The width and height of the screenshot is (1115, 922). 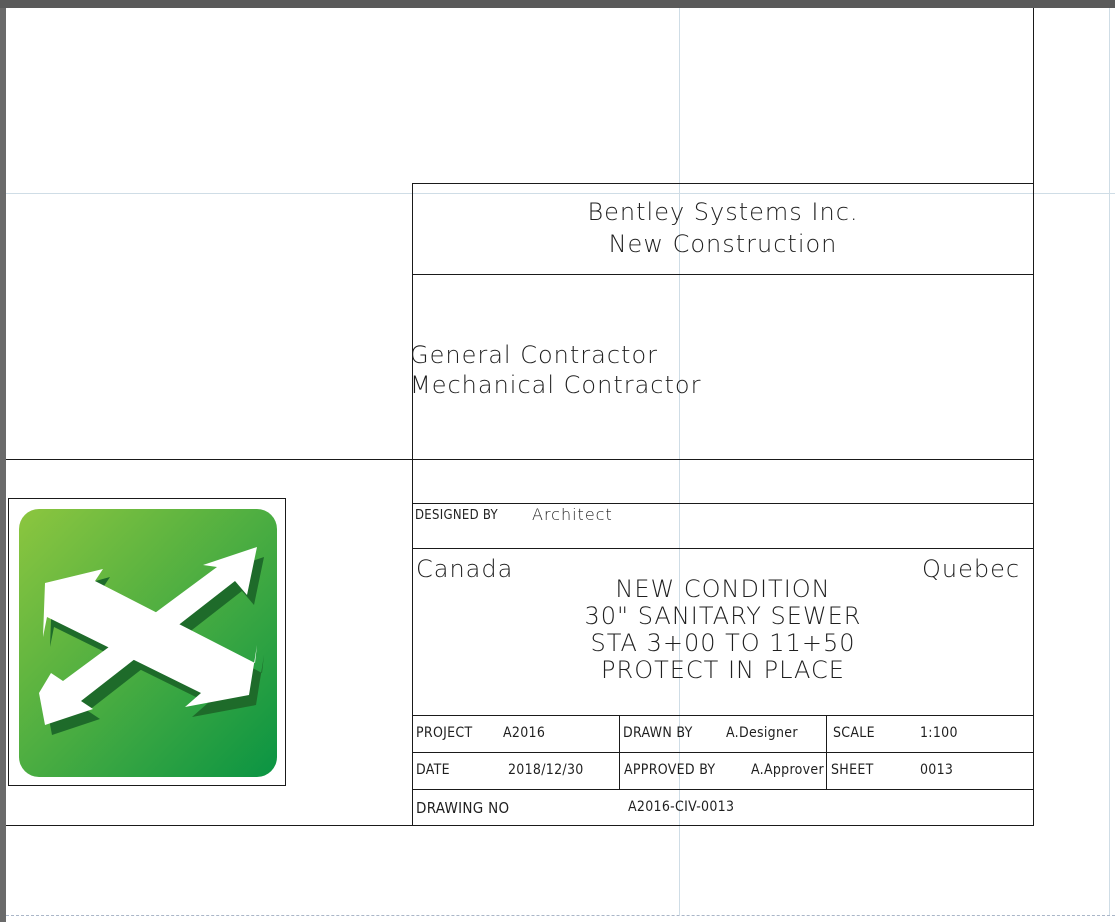 I want to click on scale-label: SCALE, so click(x=854, y=733).